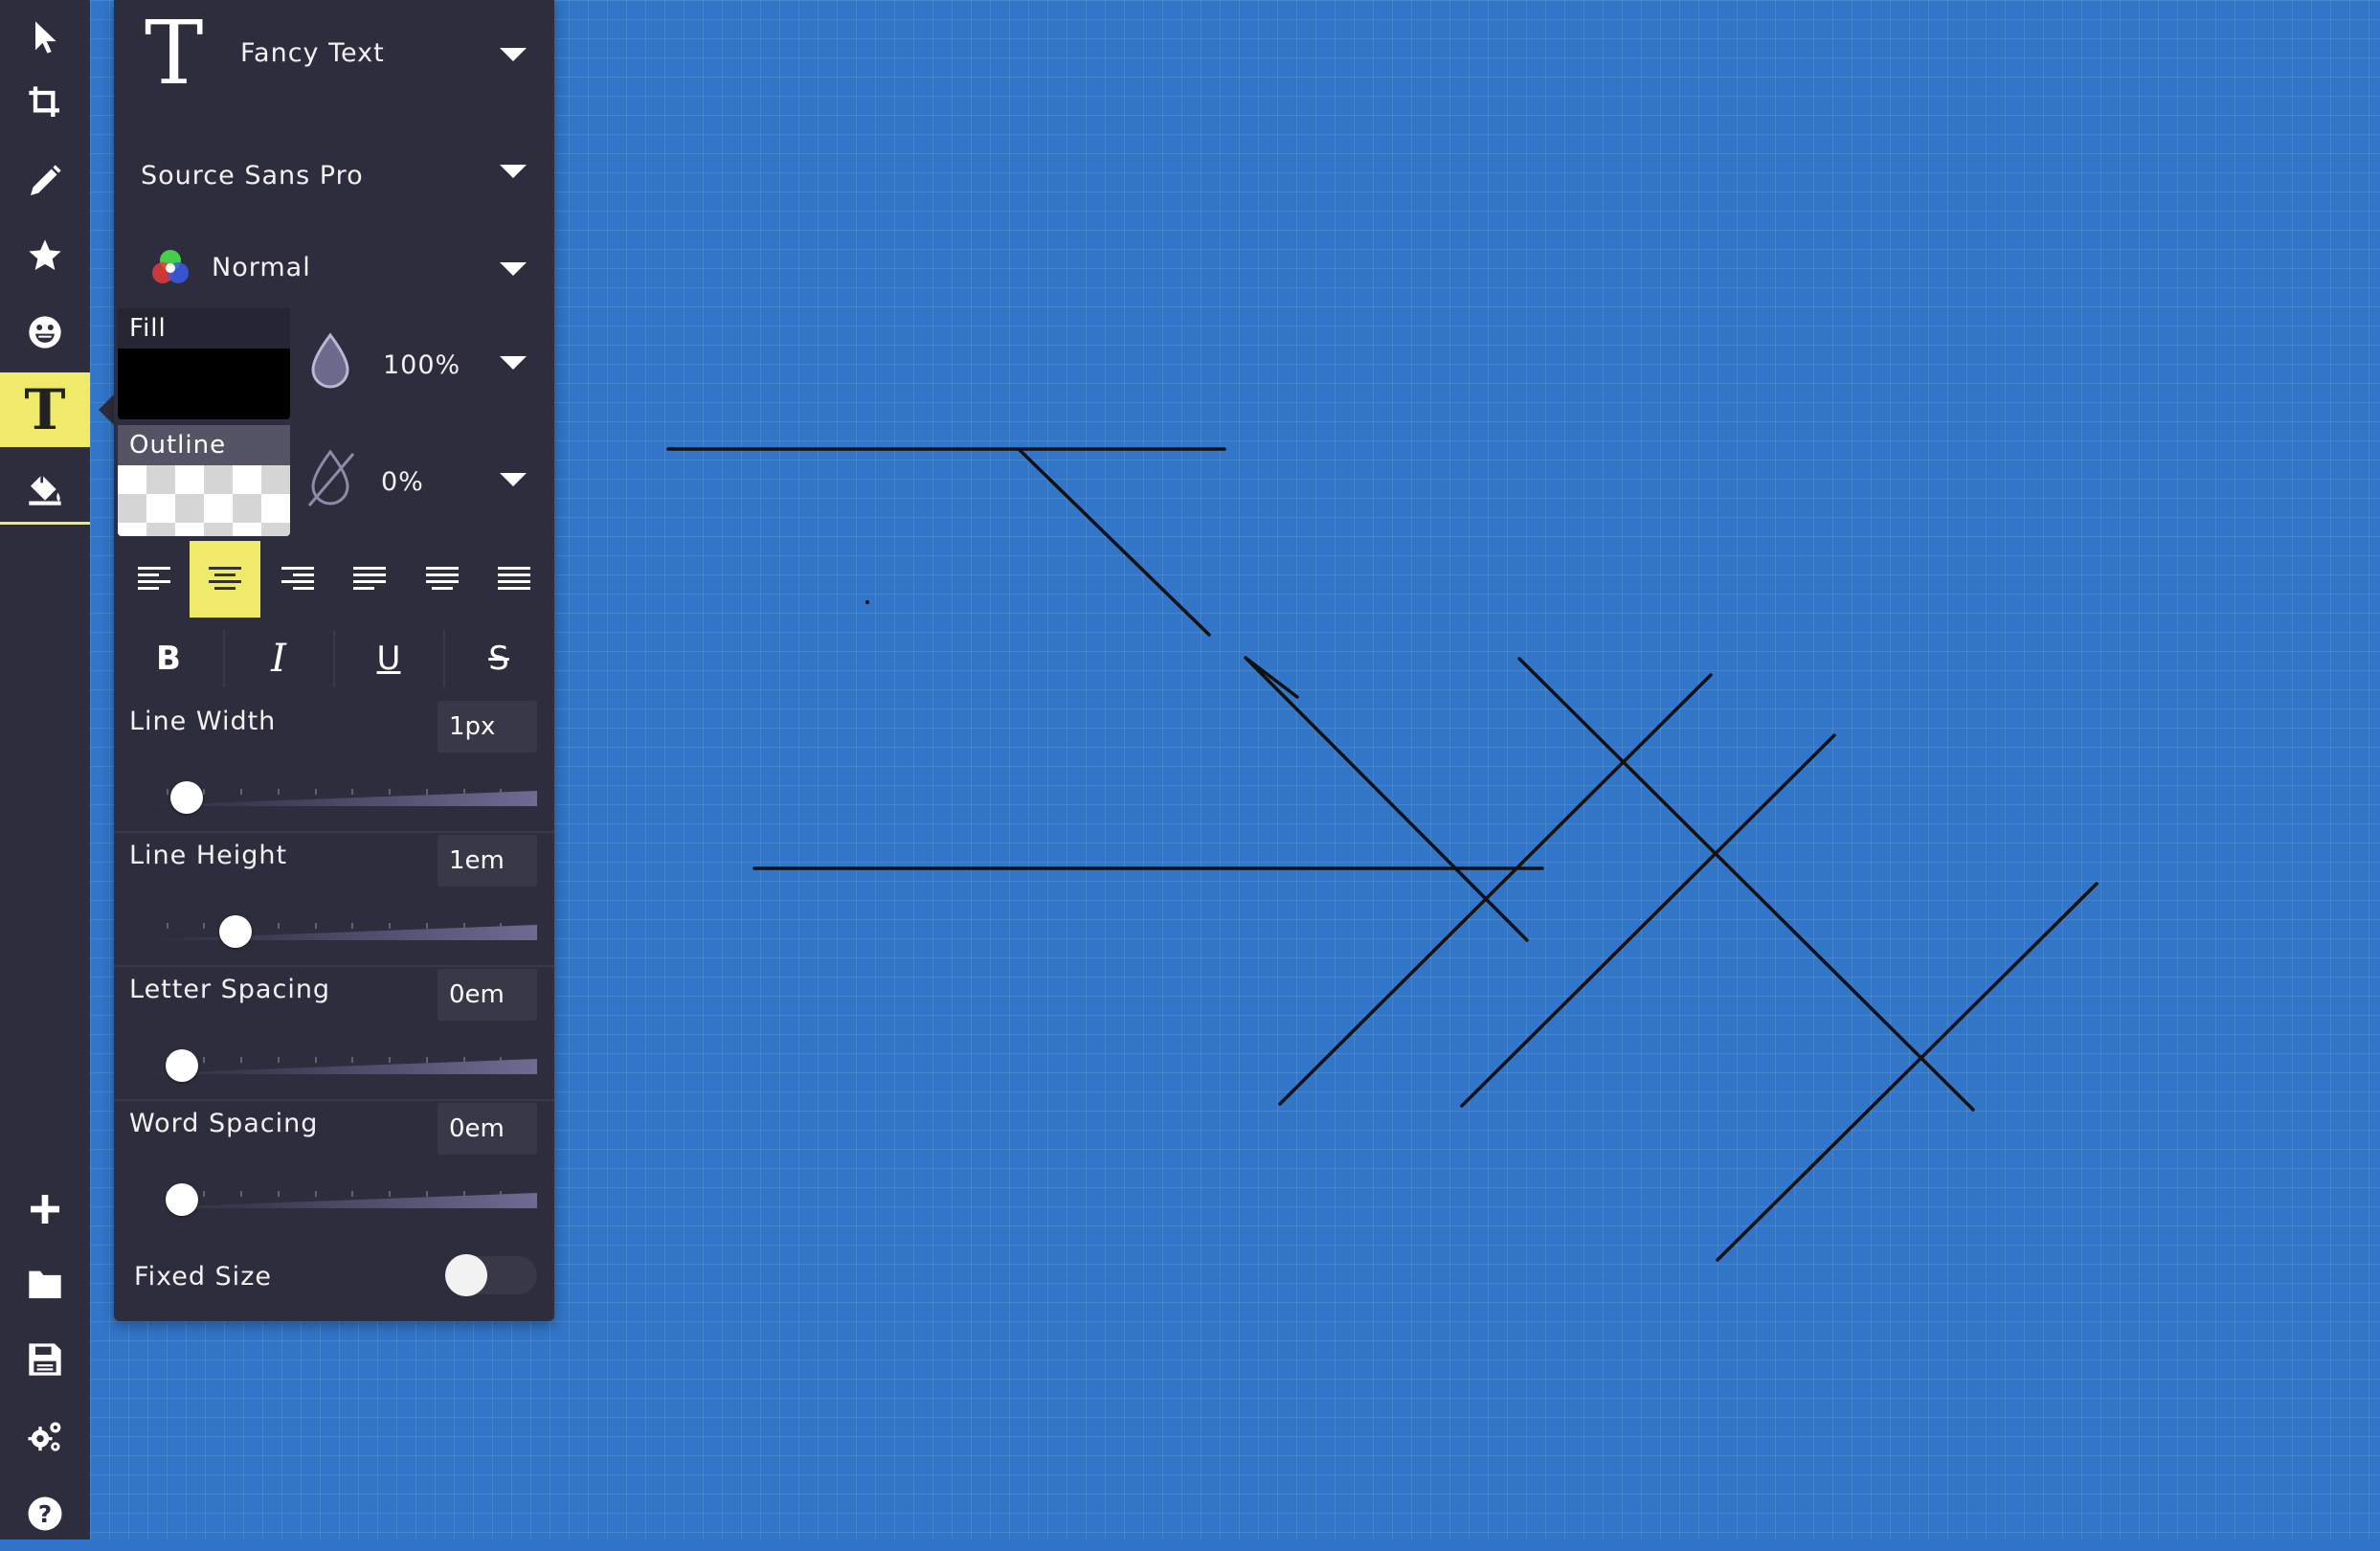  What do you see at coordinates (279, 658) in the screenshot?
I see `italic-button: I` at bounding box center [279, 658].